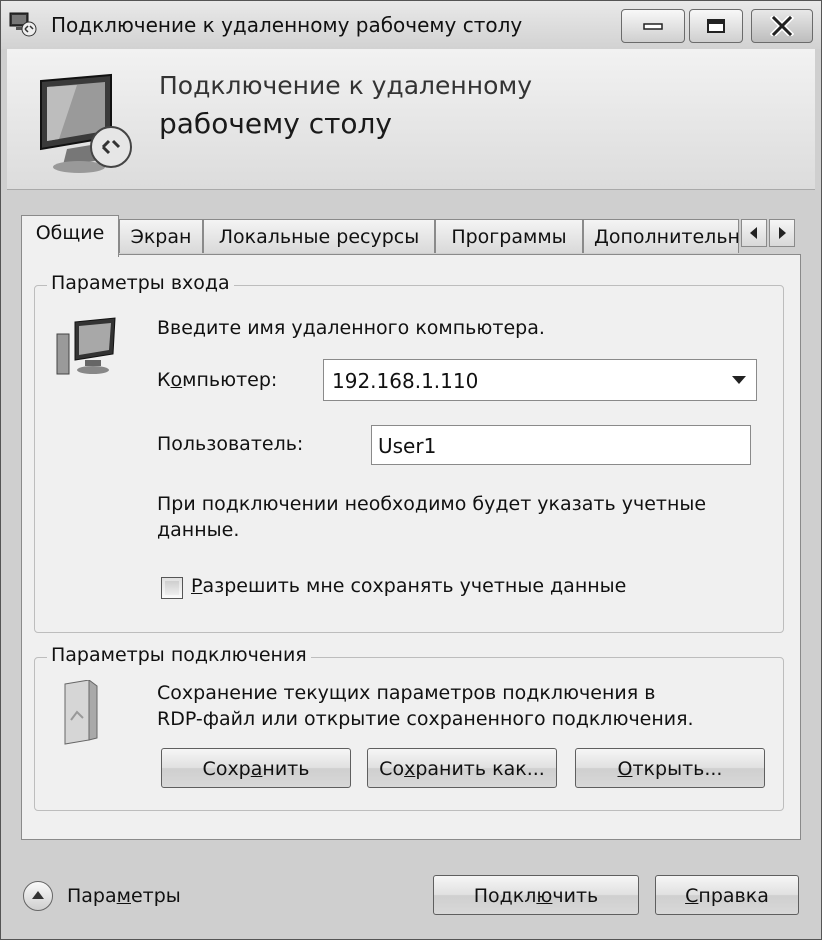 The width and height of the screenshot is (822, 940). I want to click on connection-settings-legend: Параметры подключения, so click(179, 655).